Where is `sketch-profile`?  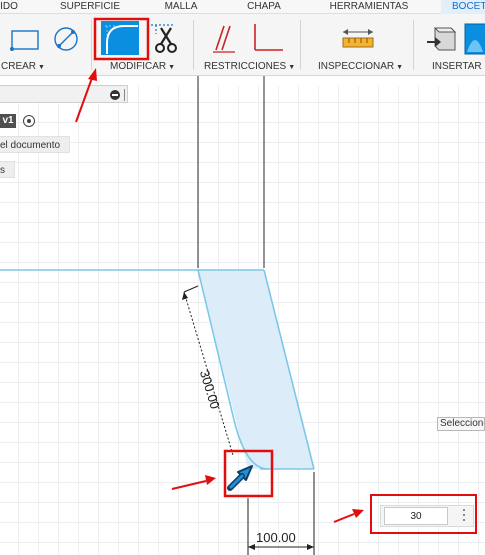 sketch-profile is located at coordinates (256, 369).